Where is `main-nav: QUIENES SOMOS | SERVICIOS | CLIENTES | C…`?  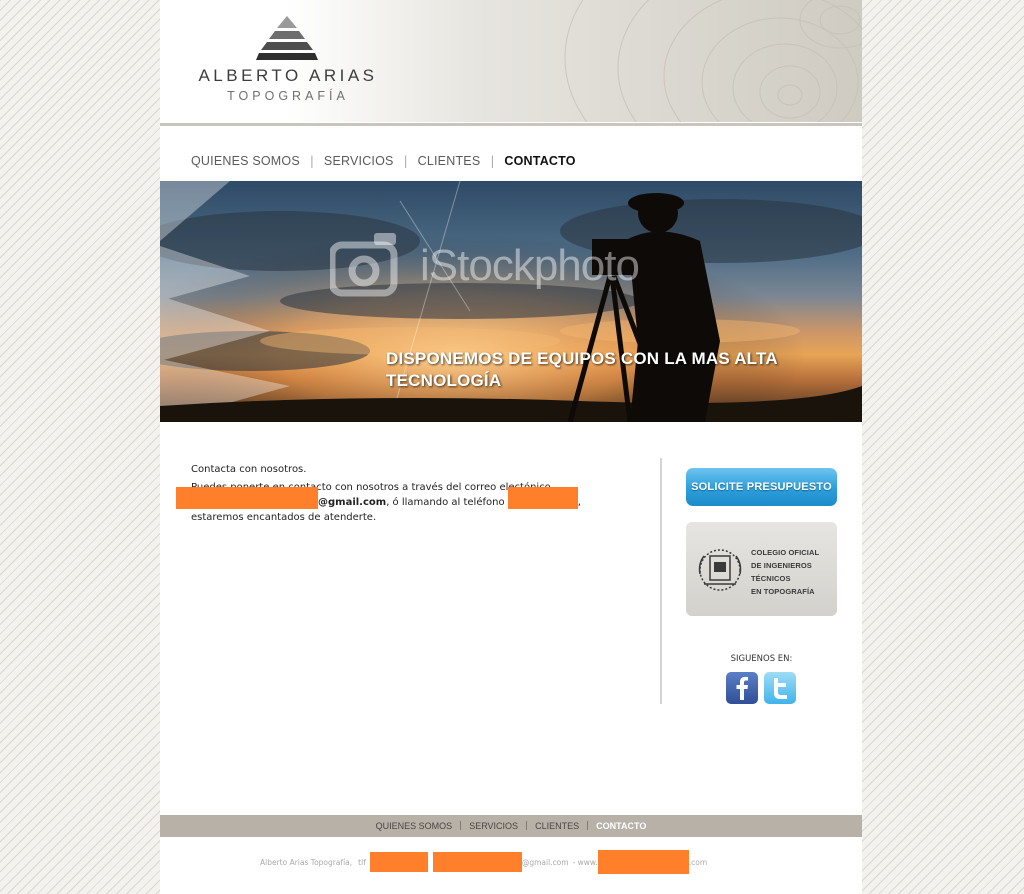 main-nav: QUIENES SOMOS | SERVICIOS | CLIENTES | C… is located at coordinates (383, 161).